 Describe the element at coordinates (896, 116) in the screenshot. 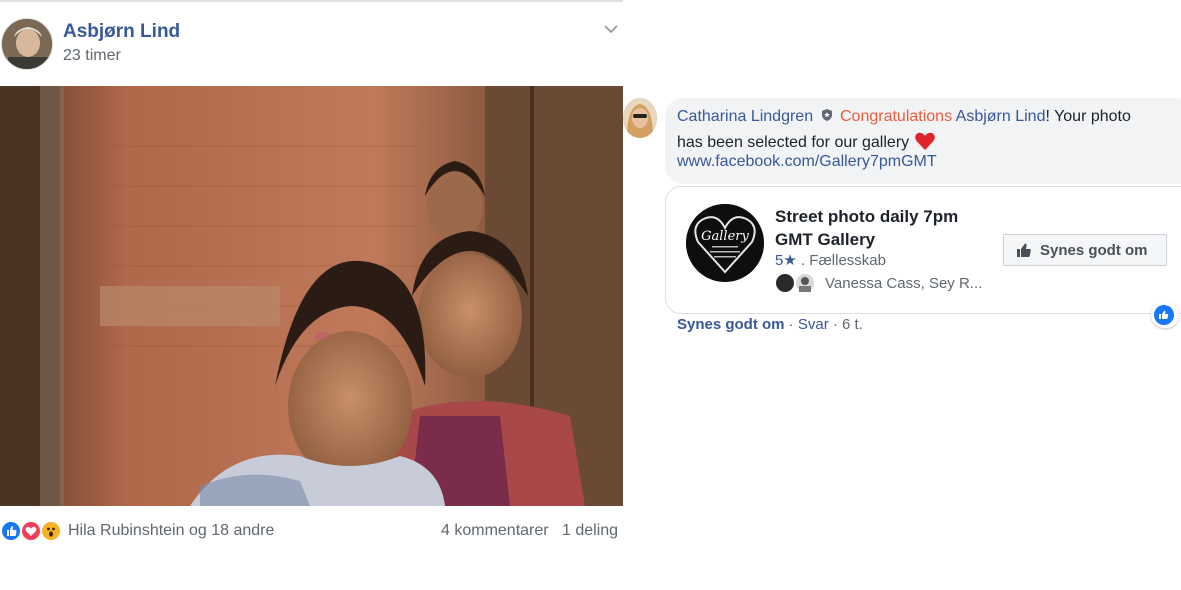

I see `congrats-text: Congratulations` at that location.